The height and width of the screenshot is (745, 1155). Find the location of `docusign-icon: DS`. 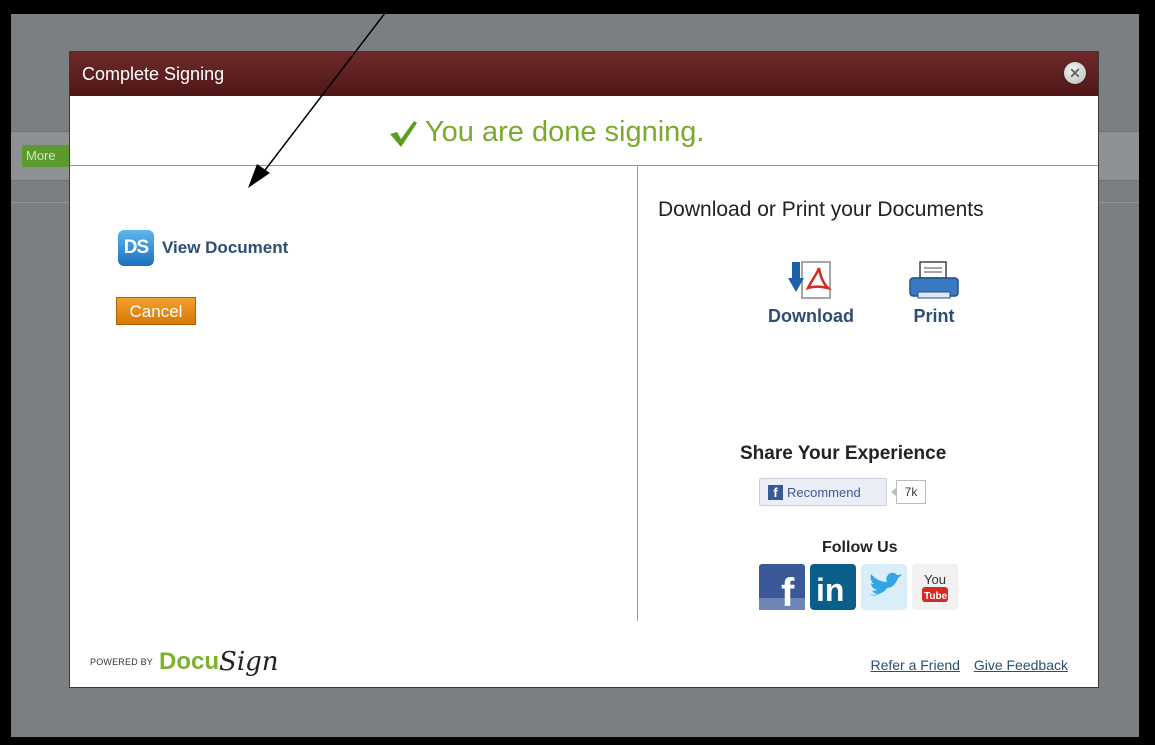

docusign-icon: DS is located at coordinates (136, 248).